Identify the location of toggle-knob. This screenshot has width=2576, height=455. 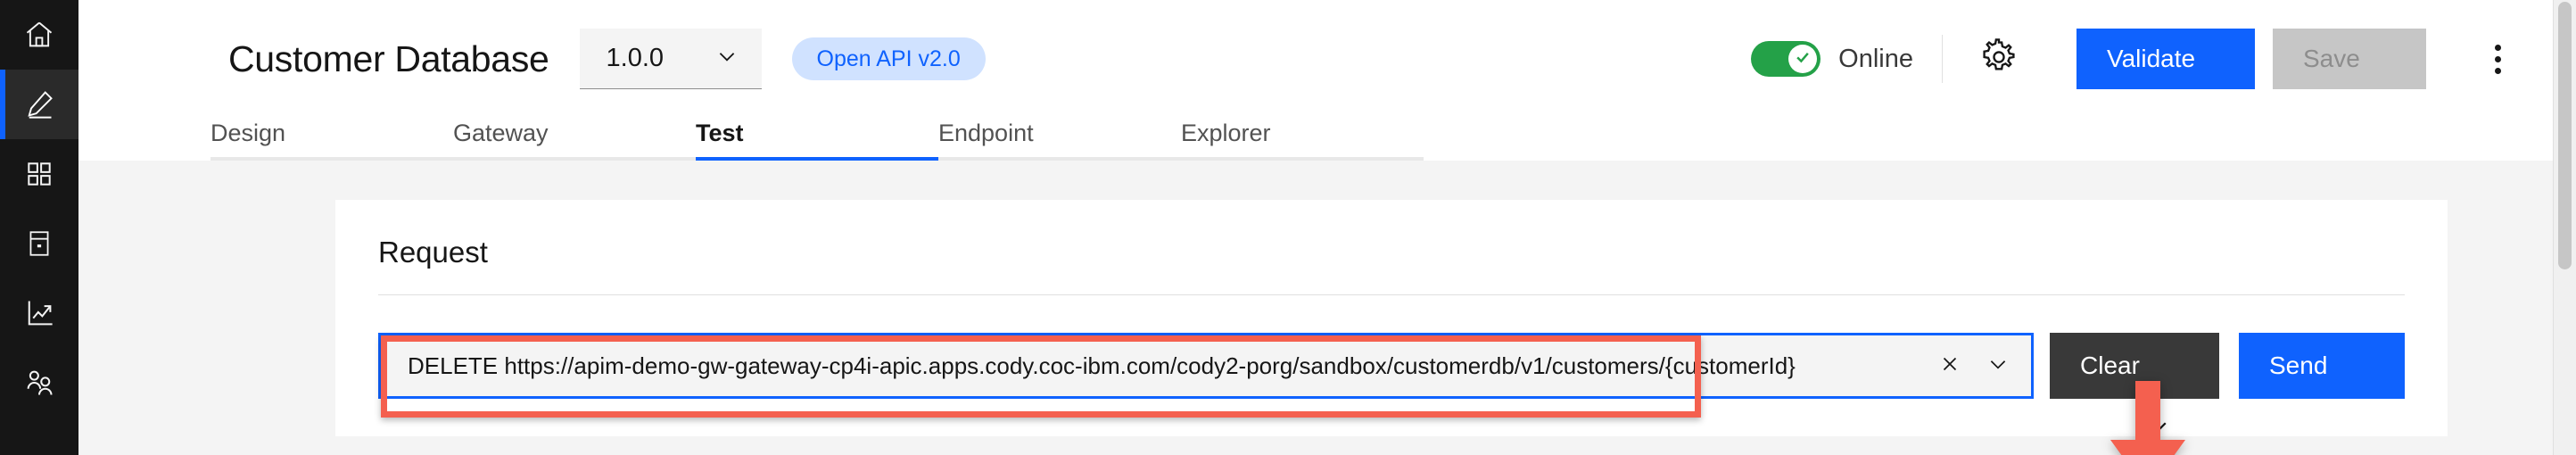
(1803, 59).